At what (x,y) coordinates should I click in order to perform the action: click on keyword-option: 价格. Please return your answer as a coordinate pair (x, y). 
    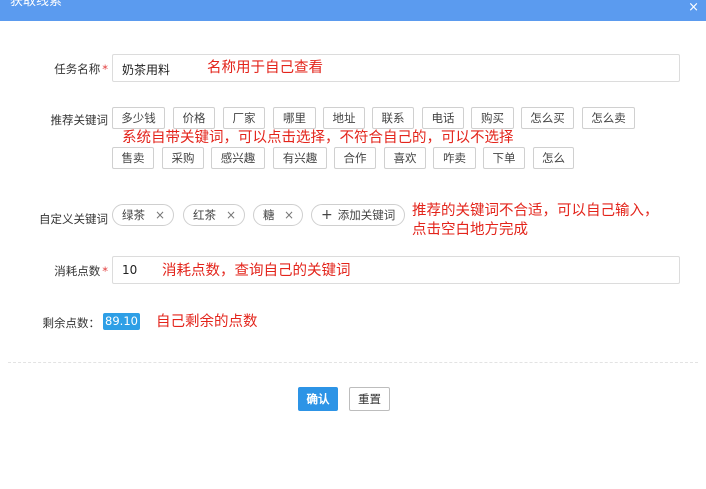
    Looking at the image, I should click on (194, 118).